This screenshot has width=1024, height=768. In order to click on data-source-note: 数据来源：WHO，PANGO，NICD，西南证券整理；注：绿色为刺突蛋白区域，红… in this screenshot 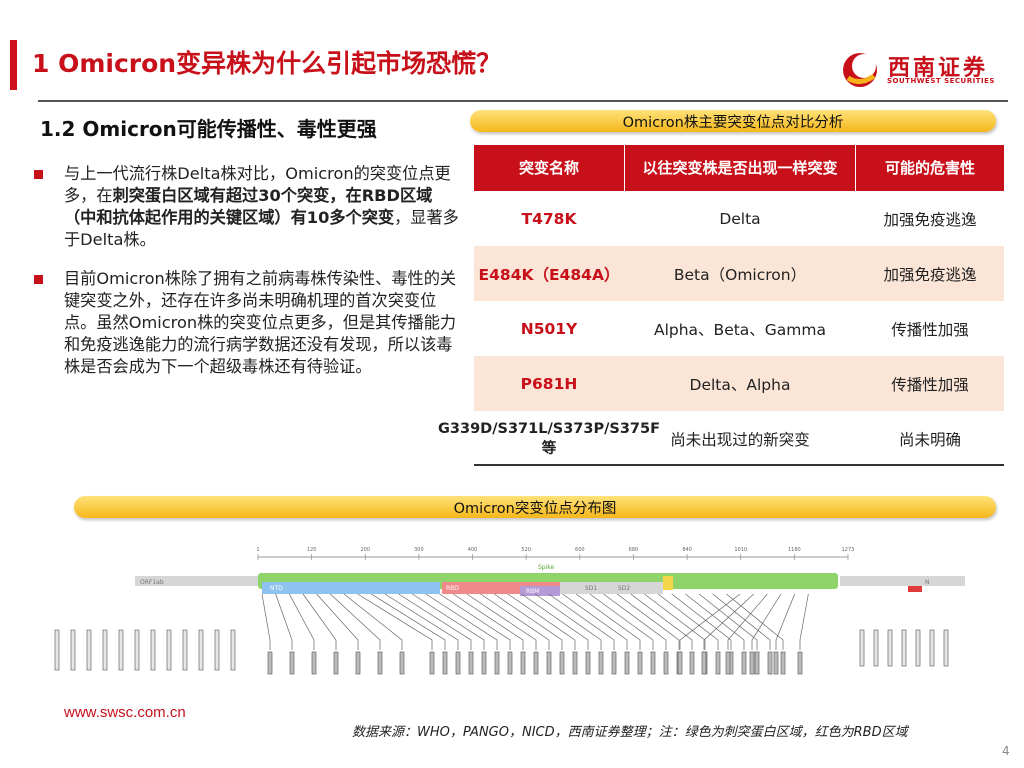, I will do `click(630, 732)`.